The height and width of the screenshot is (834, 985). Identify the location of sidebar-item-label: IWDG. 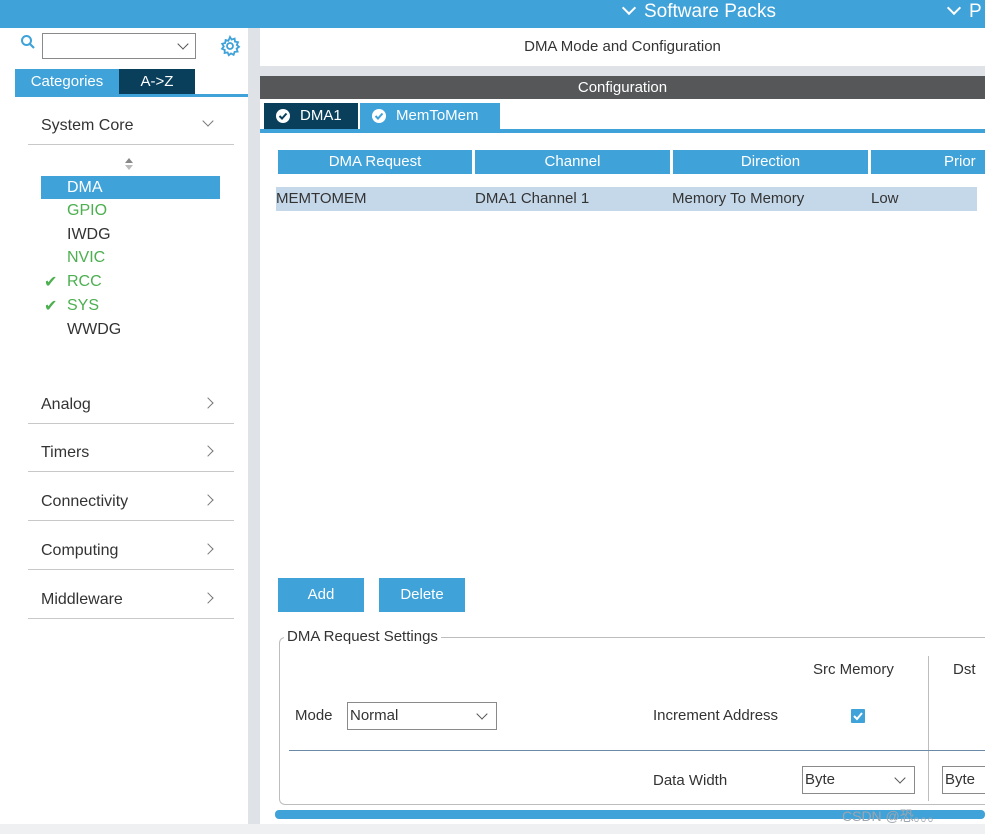
(89, 234).